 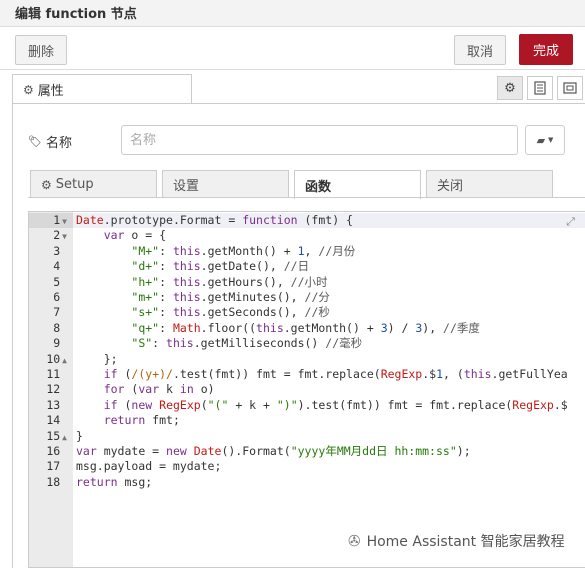 What do you see at coordinates (114, 482) in the screenshot?
I see `code-line: return msg;` at bounding box center [114, 482].